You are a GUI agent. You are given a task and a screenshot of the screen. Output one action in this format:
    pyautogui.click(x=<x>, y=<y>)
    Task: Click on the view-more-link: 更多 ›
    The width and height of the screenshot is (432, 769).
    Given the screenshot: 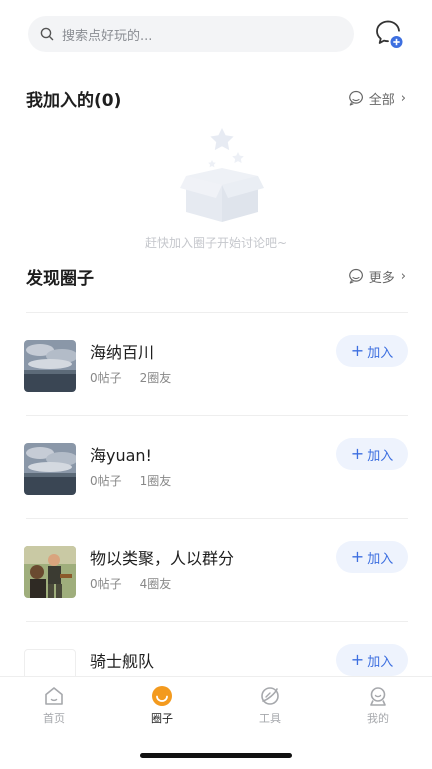 What is the action you would take?
    pyautogui.click(x=377, y=276)
    